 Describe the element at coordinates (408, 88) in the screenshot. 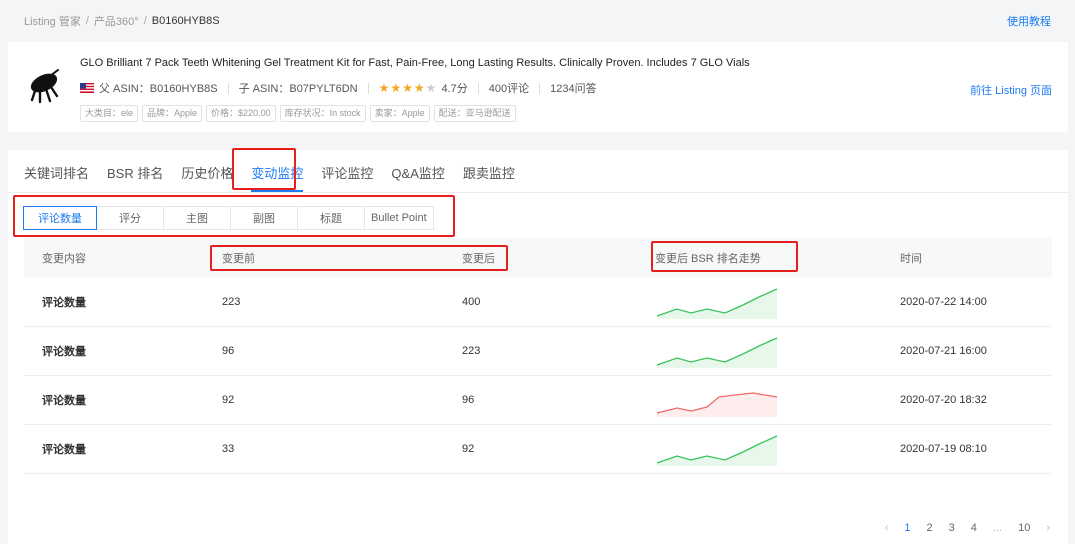

I see `rating-stars-icon: ★★★★★` at that location.